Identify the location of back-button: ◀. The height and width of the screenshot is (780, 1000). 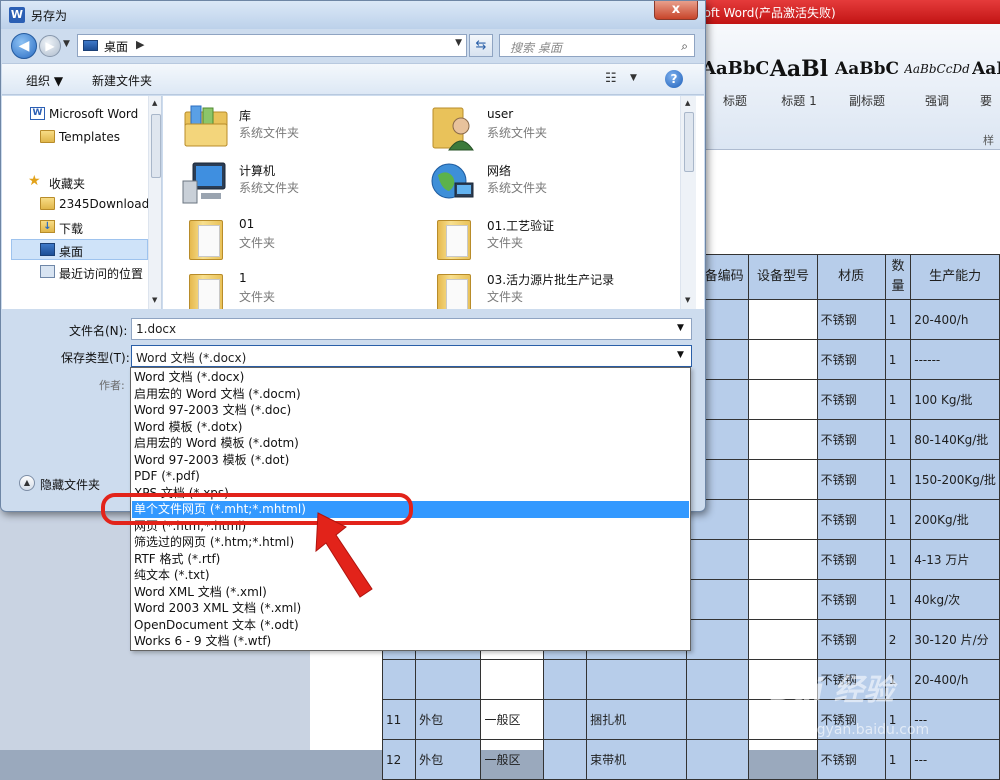
(24, 46).